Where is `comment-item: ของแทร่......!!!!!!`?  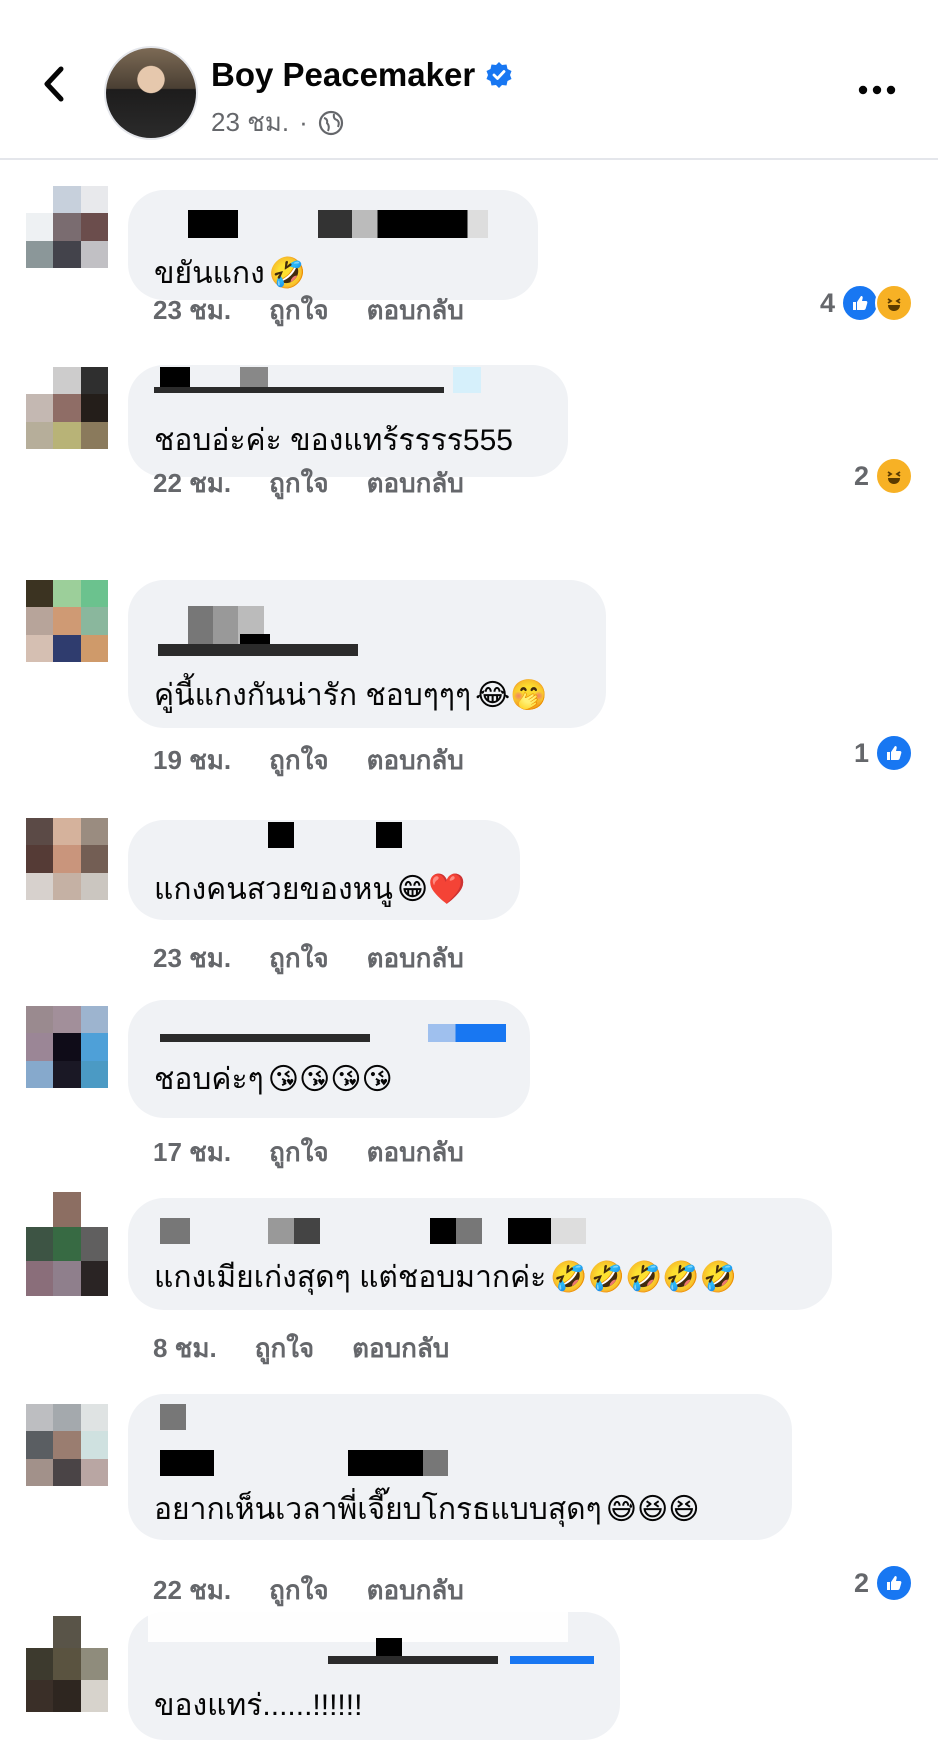 comment-item: ของแทร่......!!!!!! is located at coordinates (469, 1679).